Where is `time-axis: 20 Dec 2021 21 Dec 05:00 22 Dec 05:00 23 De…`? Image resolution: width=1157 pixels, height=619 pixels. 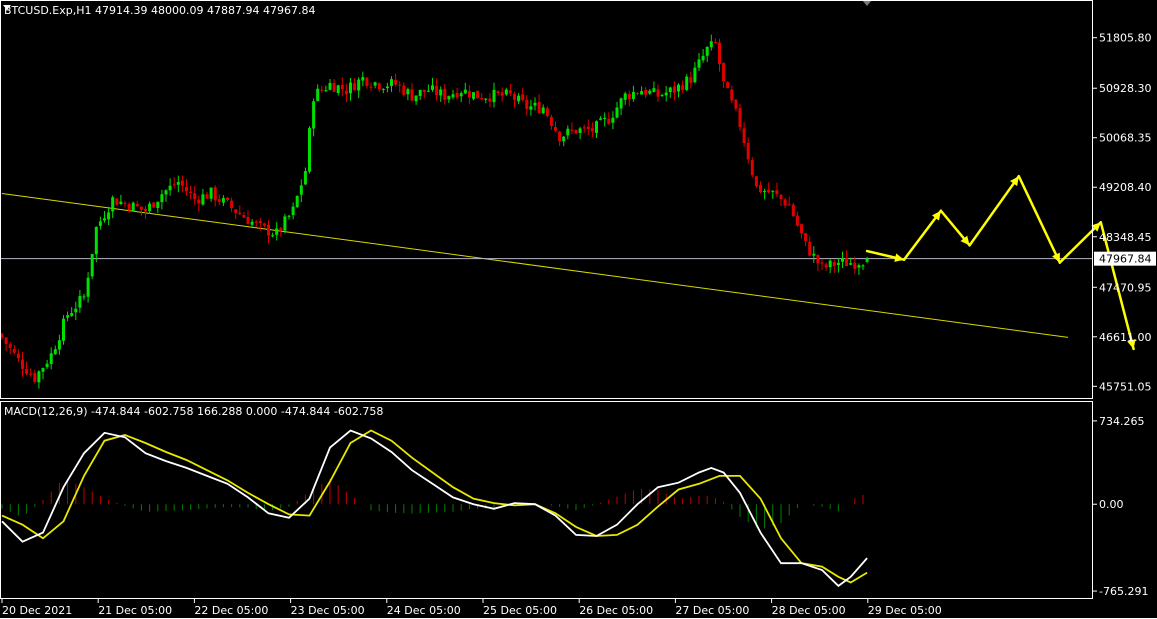 time-axis: 20 Dec 2021 21 Dec 05:00 22 Dec 05:00 23 De… is located at coordinates (471, 608).